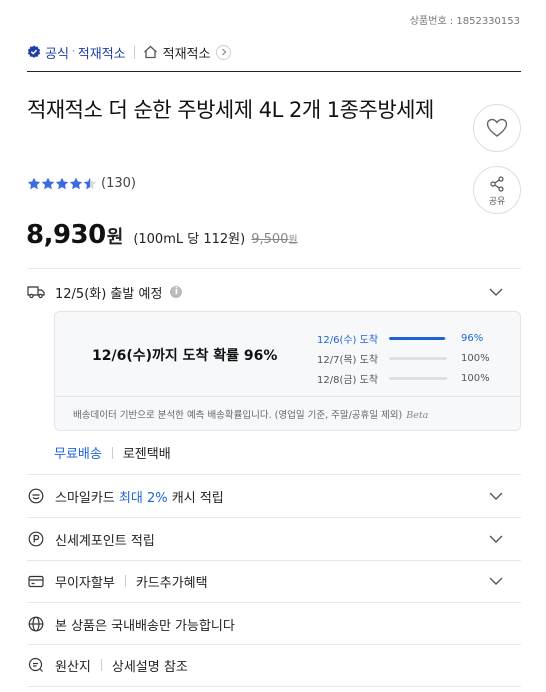  What do you see at coordinates (150, 52) in the screenshot?
I see `home-icon` at bounding box center [150, 52].